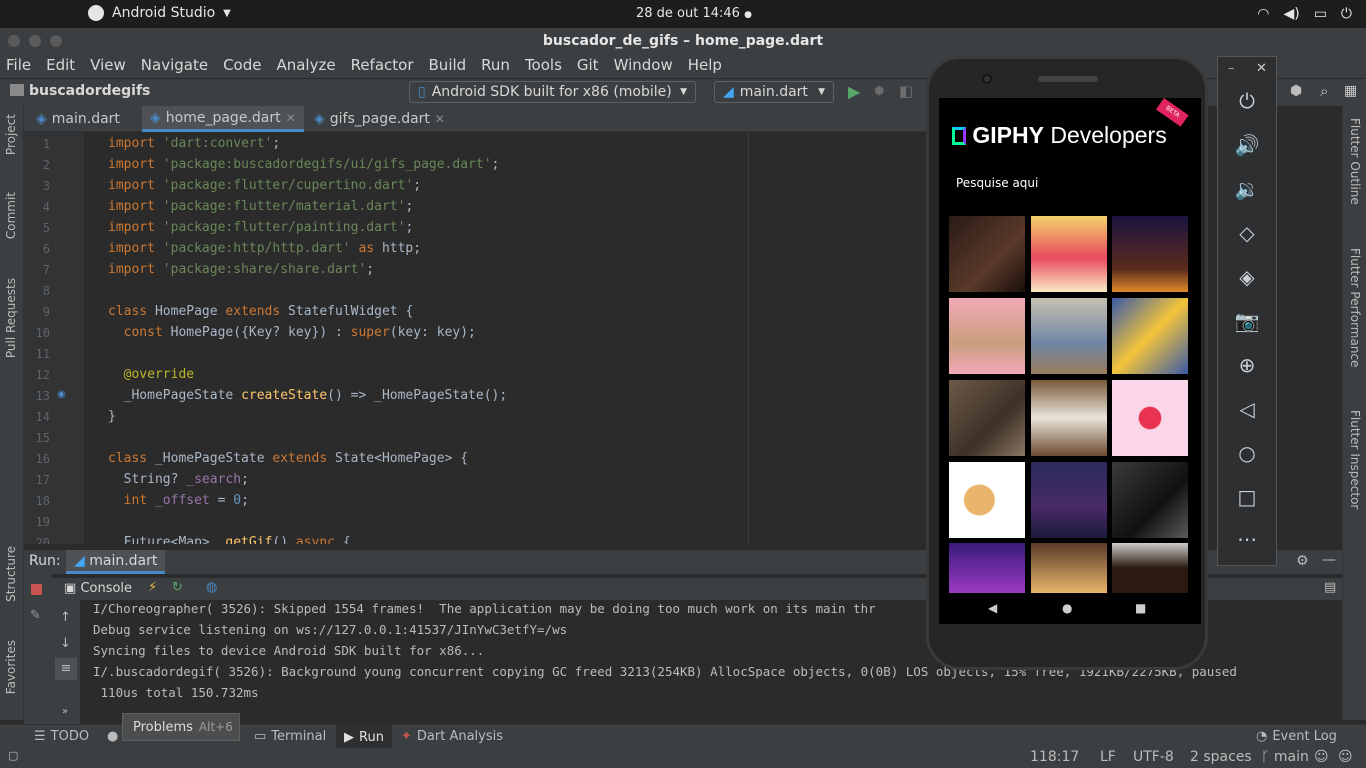  What do you see at coordinates (89, 91) in the screenshot?
I see `project-breadcrumb: buscadordegifs` at bounding box center [89, 91].